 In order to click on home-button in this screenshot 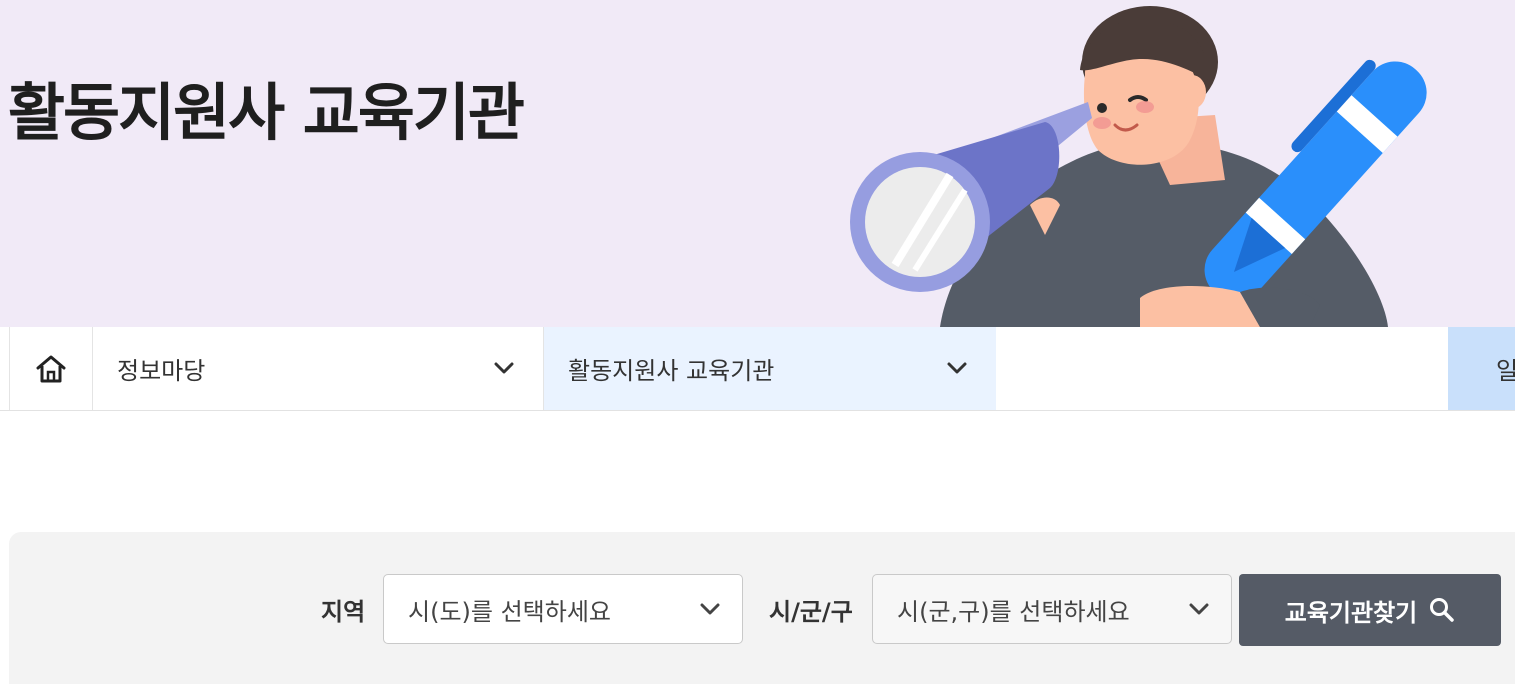, I will do `click(51, 368)`.